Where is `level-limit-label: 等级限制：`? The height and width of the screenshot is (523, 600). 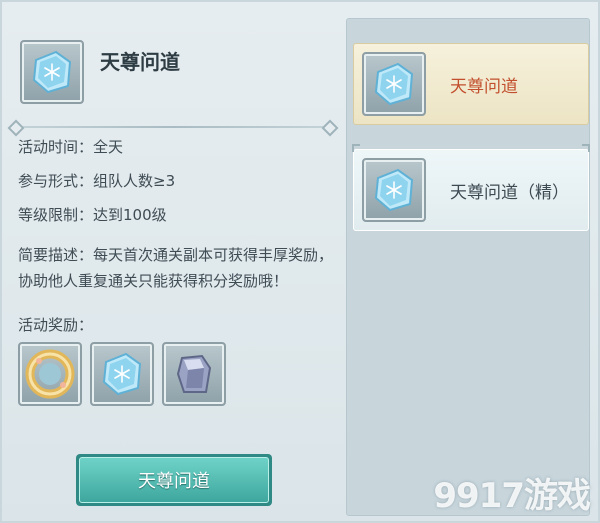
level-limit-label: 等级限制： is located at coordinates (56, 215).